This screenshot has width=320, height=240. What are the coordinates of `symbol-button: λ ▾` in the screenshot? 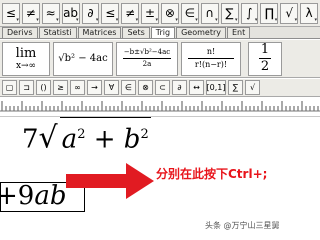 It's located at (309, 13).